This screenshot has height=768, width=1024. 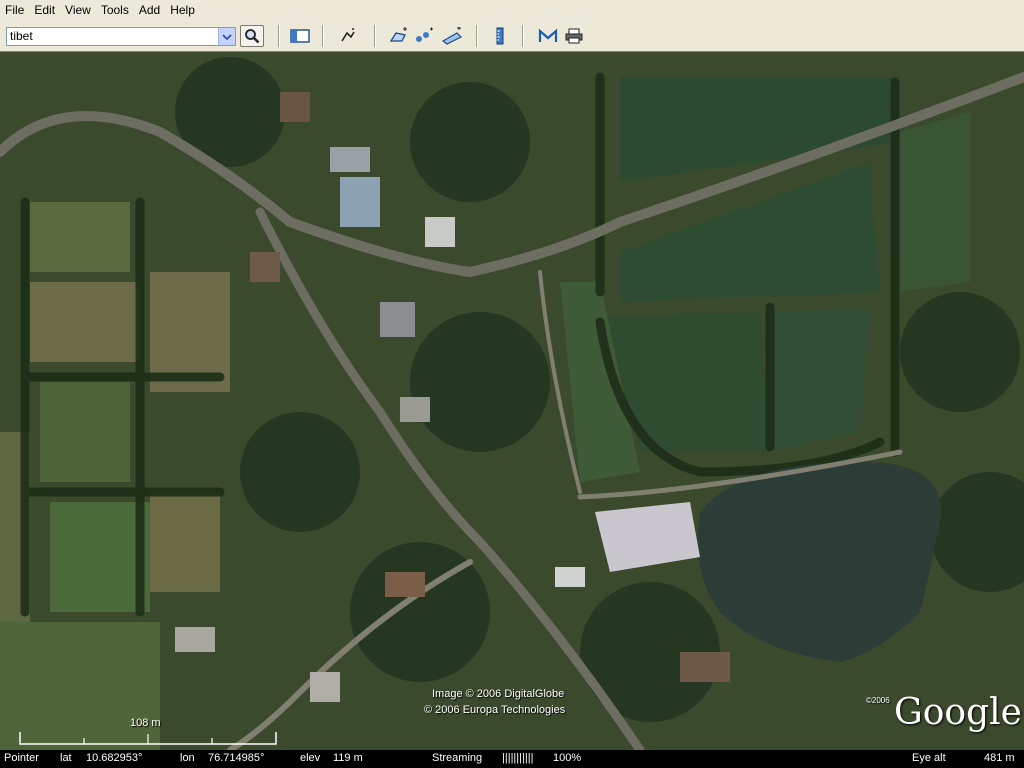 What do you see at coordinates (236, 758) in the screenshot?
I see `lon-value: 76.714985°` at bounding box center [236, 758].